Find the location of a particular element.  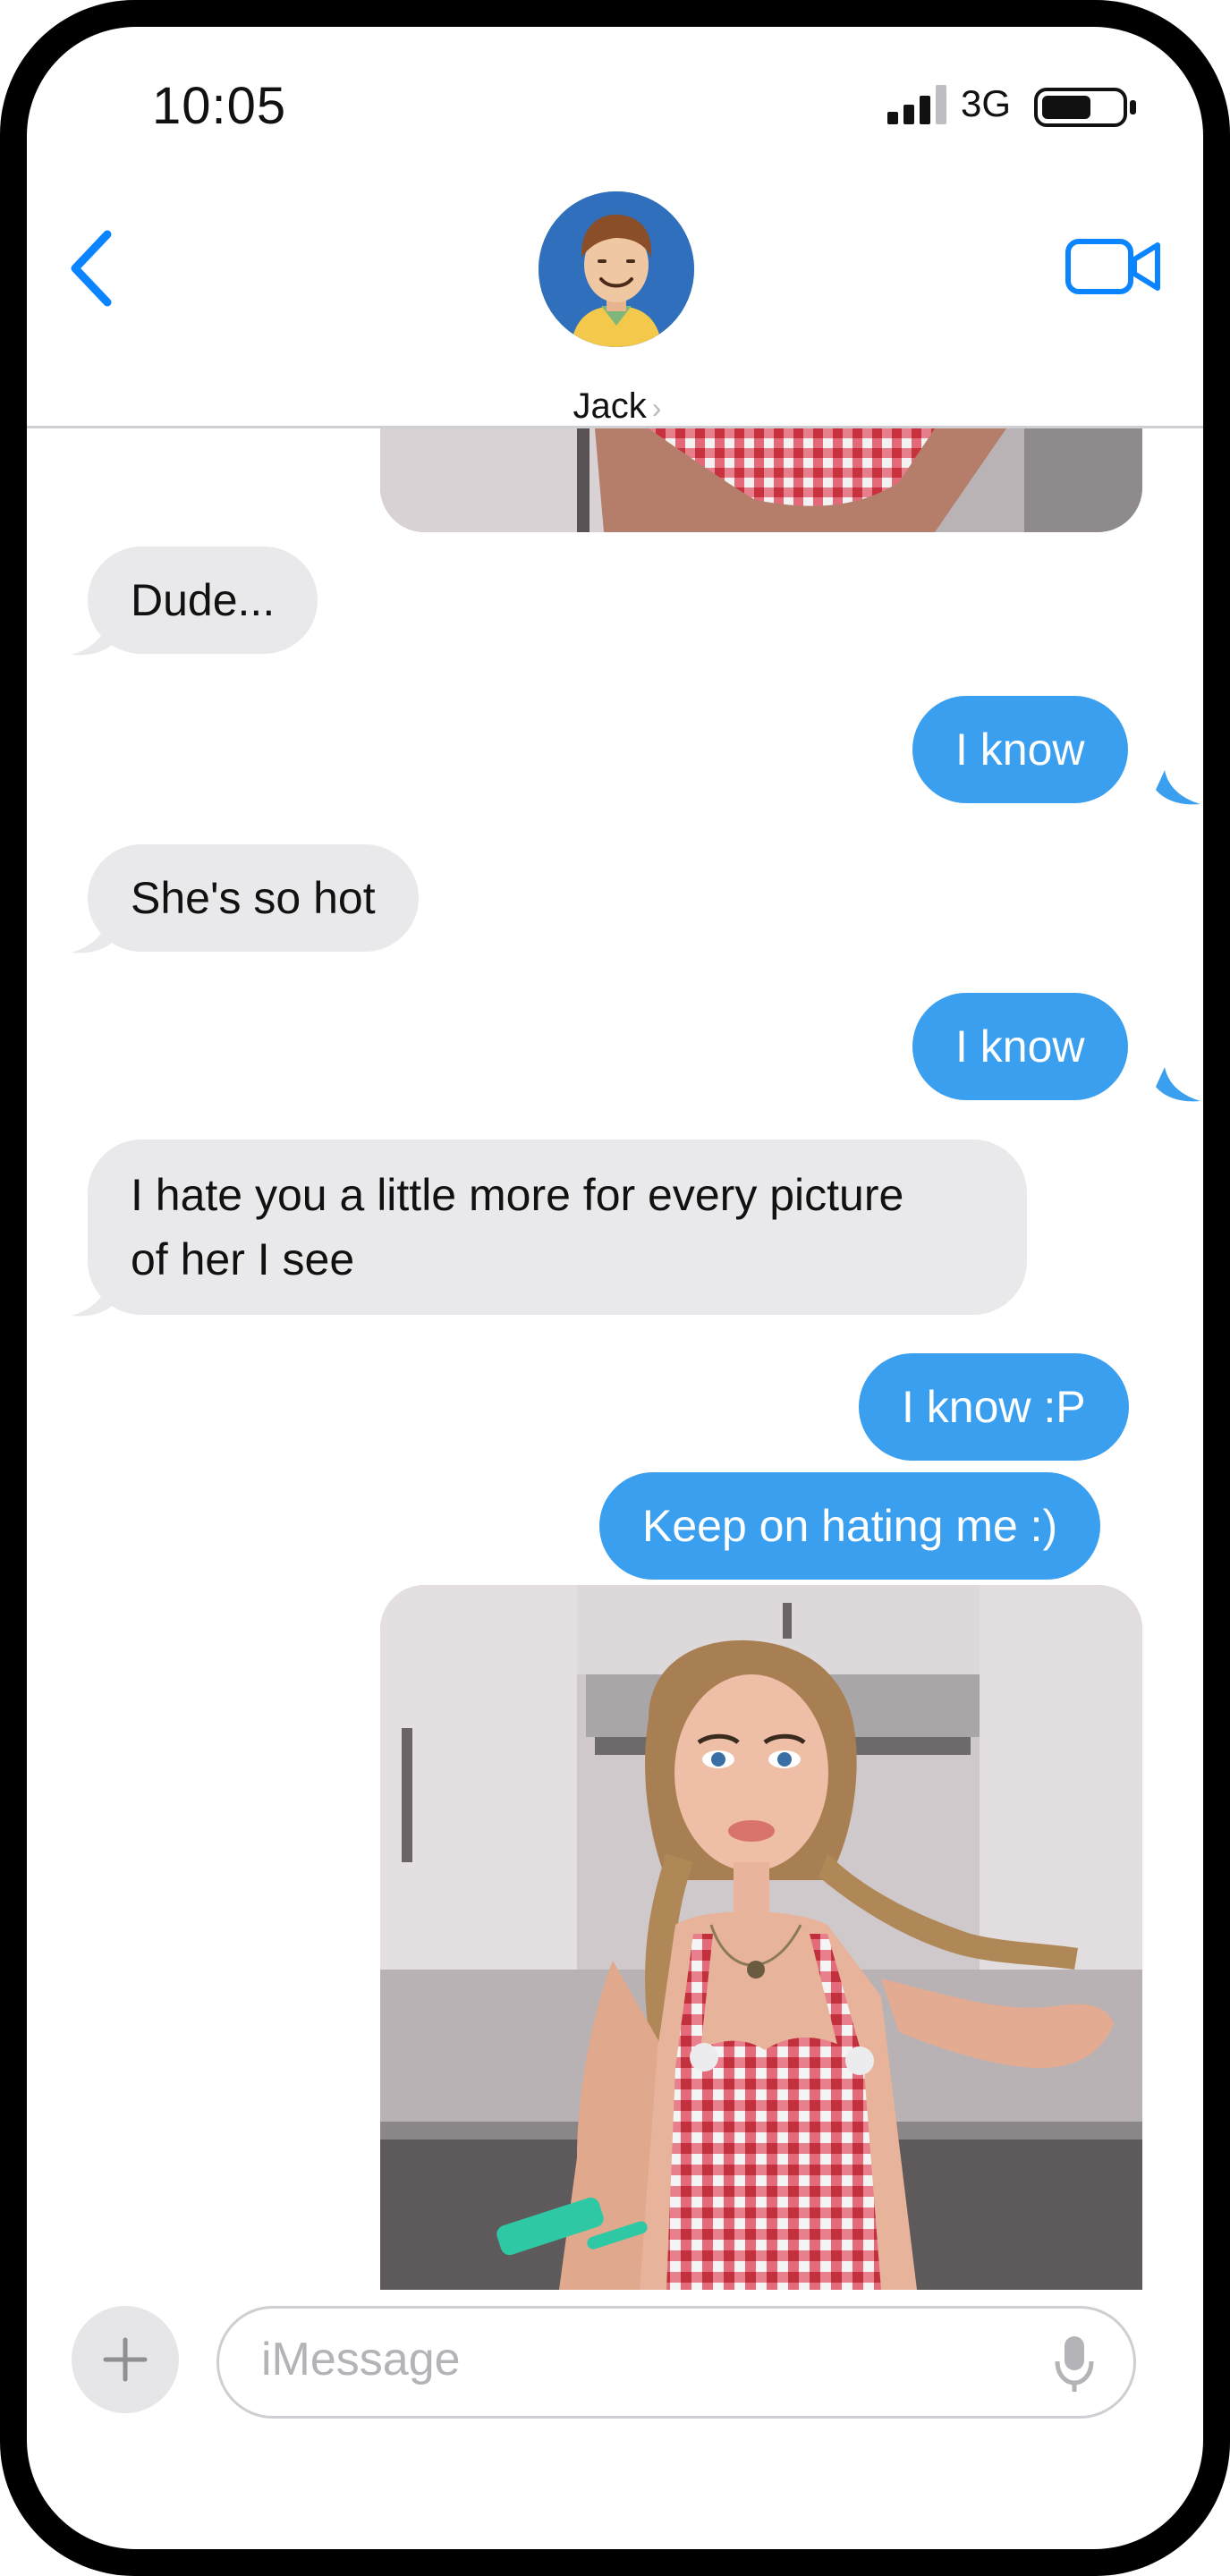

signal-bars-icon is located at coordinates (916, 104).